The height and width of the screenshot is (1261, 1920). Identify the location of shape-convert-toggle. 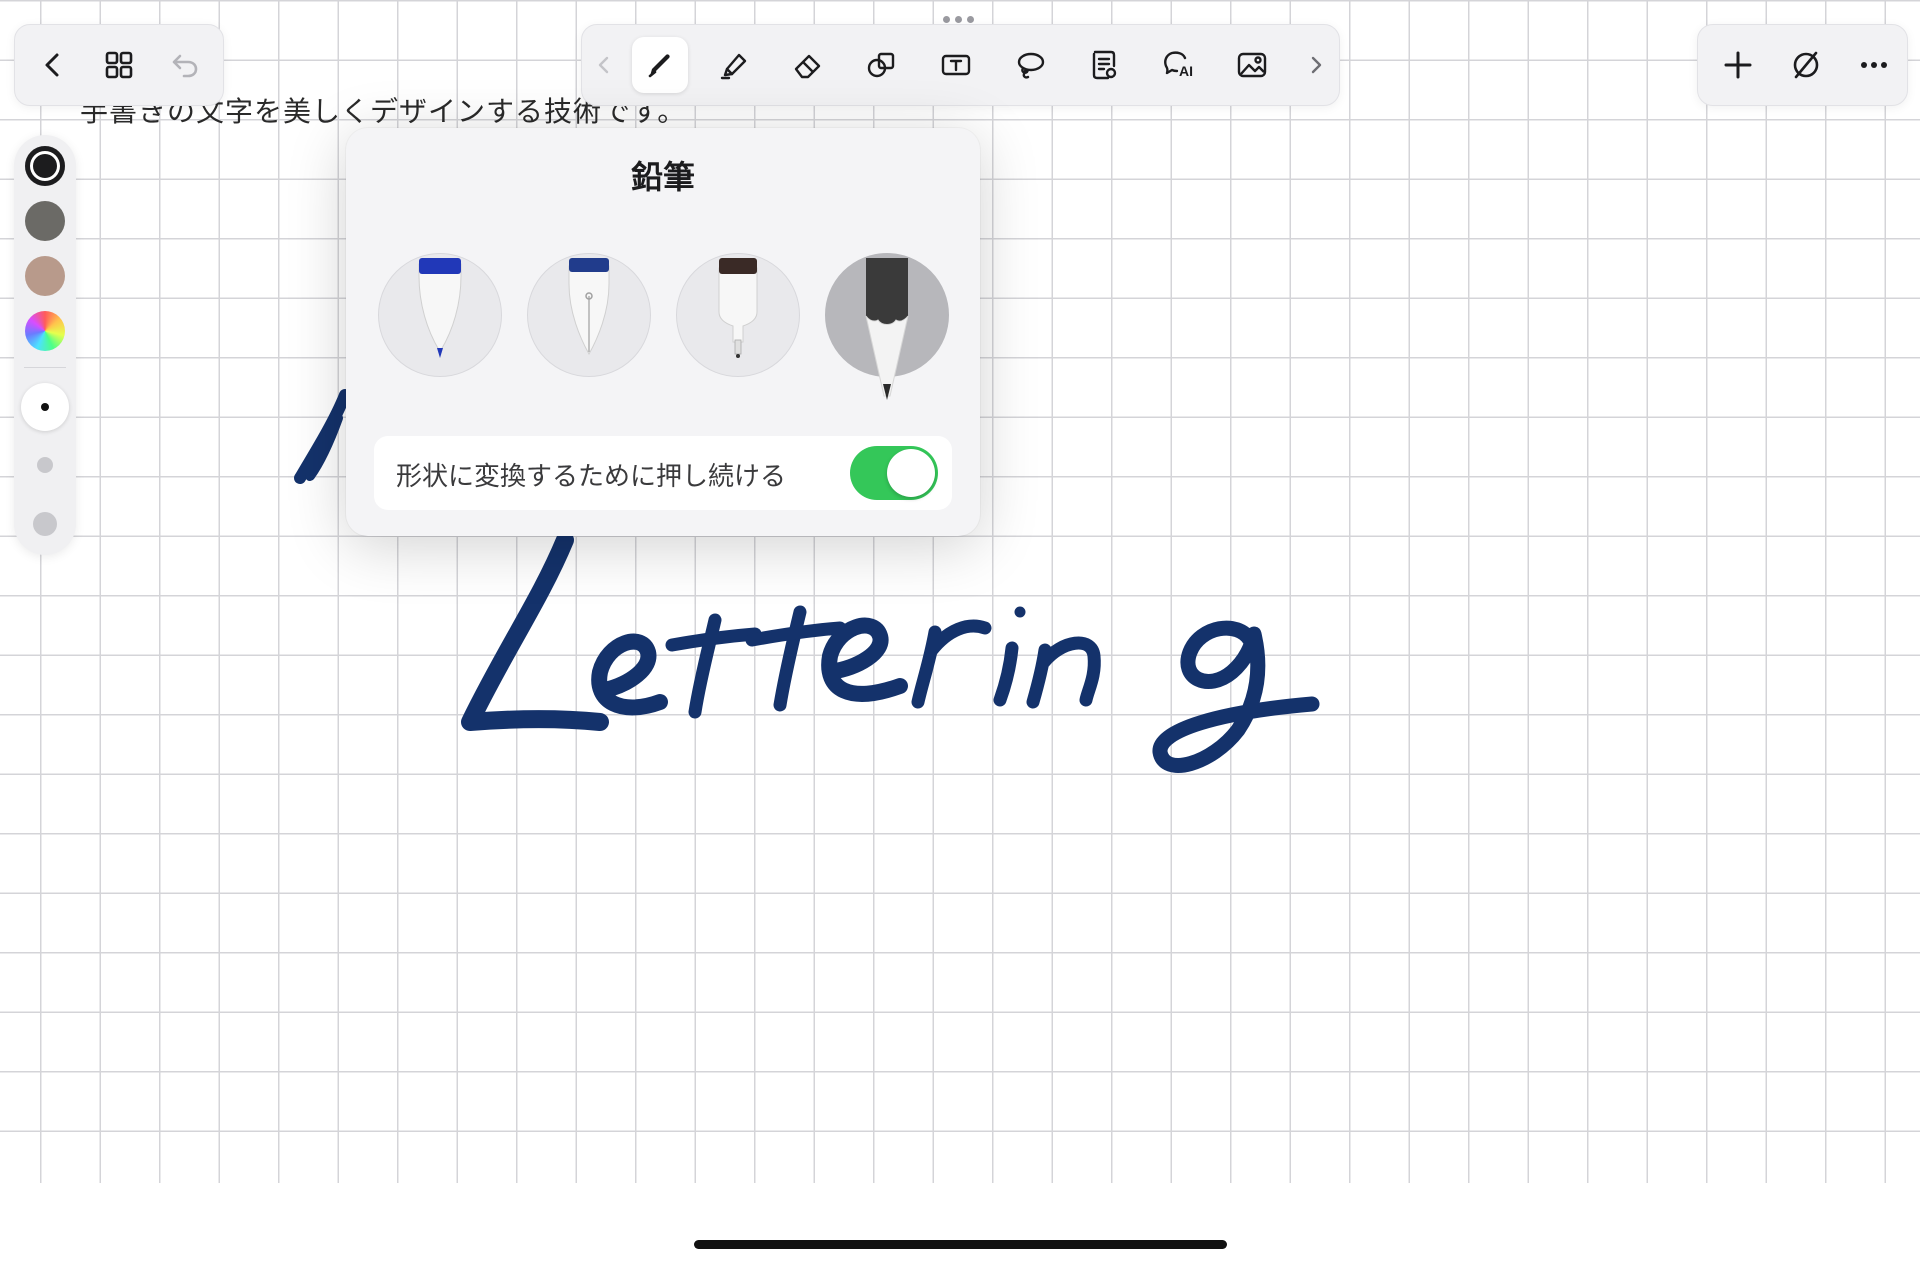
(894, 473).